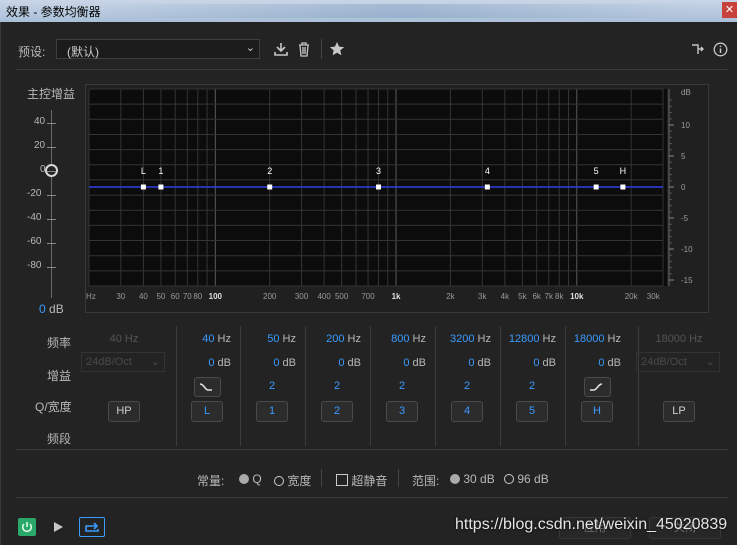  Describe the element at coordinates (402, 411) in the screenshot. I see `band-toggle-3: 3` at that location.